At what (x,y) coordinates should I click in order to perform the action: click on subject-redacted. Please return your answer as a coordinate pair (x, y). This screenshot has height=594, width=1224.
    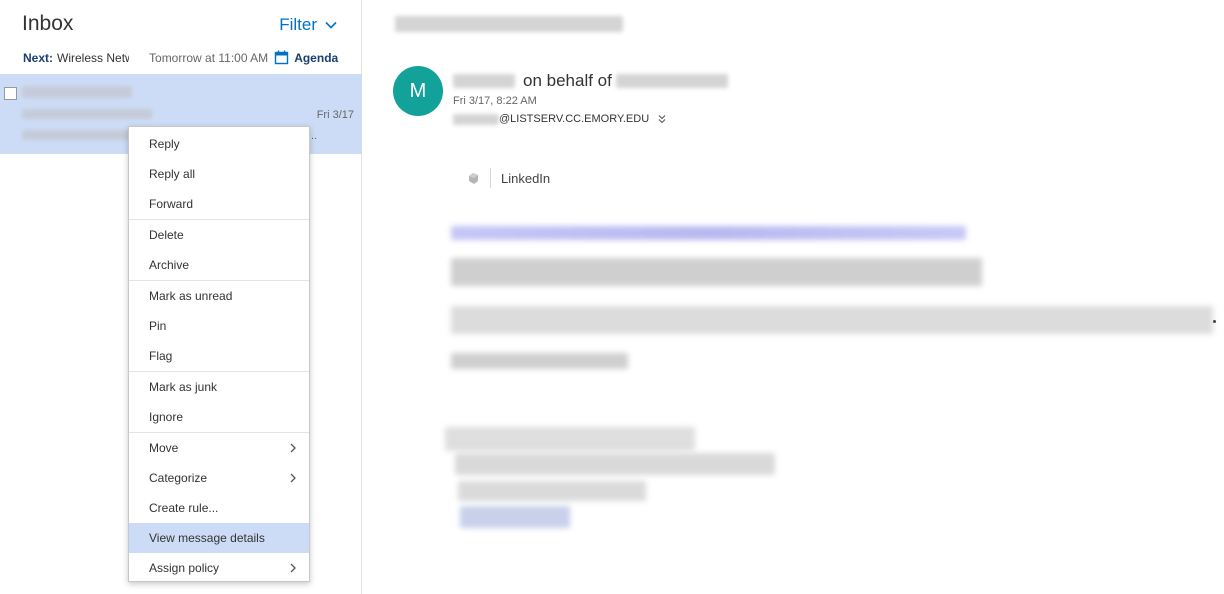
    Looking at the image, I should click on (87, 114).